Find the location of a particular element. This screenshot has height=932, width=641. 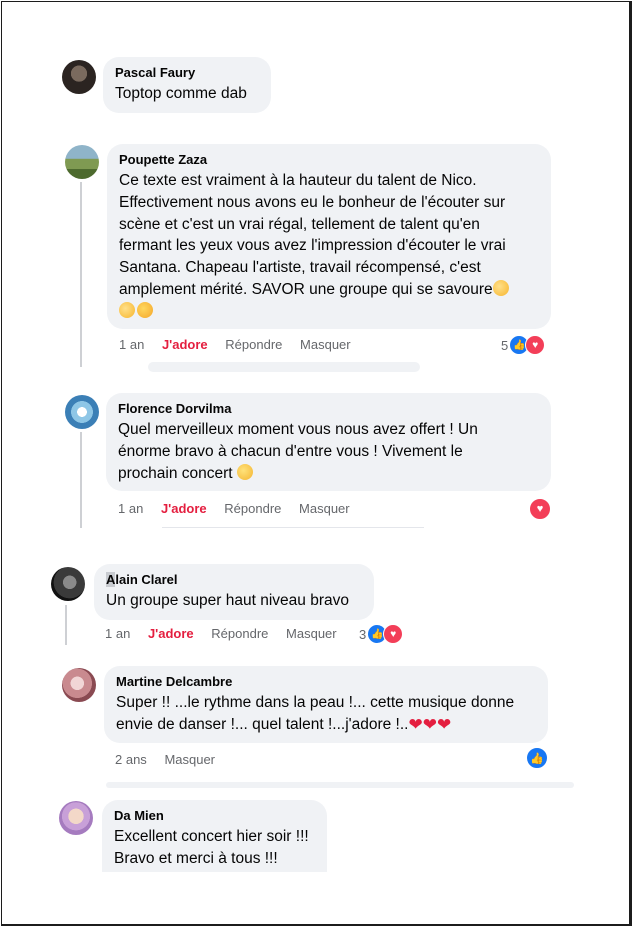

comment-text-fragment: prochain concert is located at coordinates (175, 473).